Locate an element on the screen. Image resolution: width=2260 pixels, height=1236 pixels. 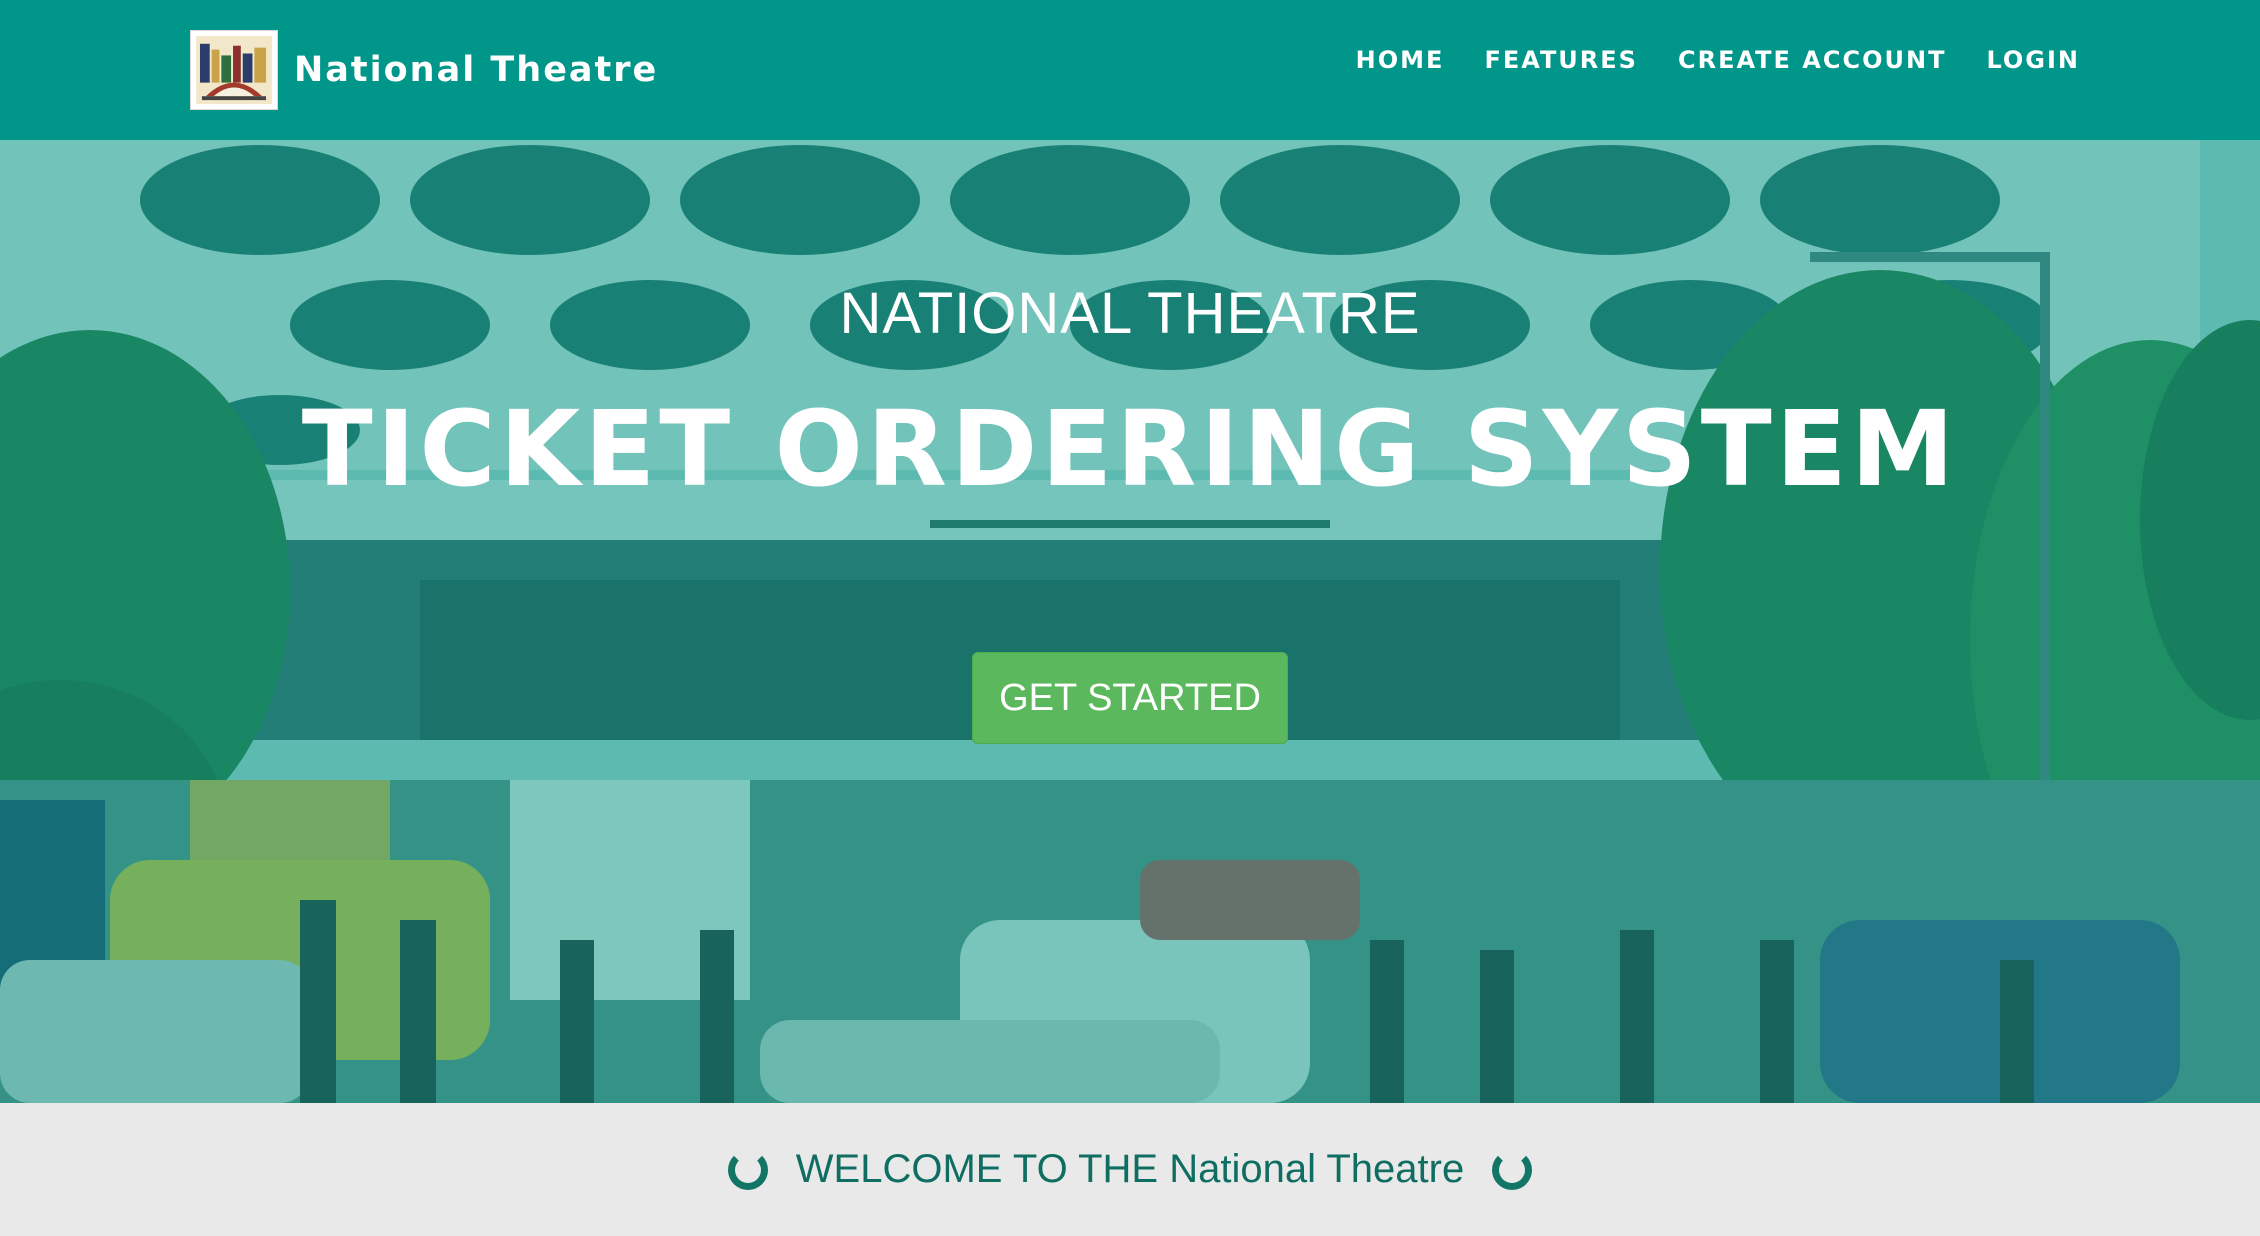
welcome-strip: WELCOME TO THE National Theatre is located at coordinates (1130, 1169).